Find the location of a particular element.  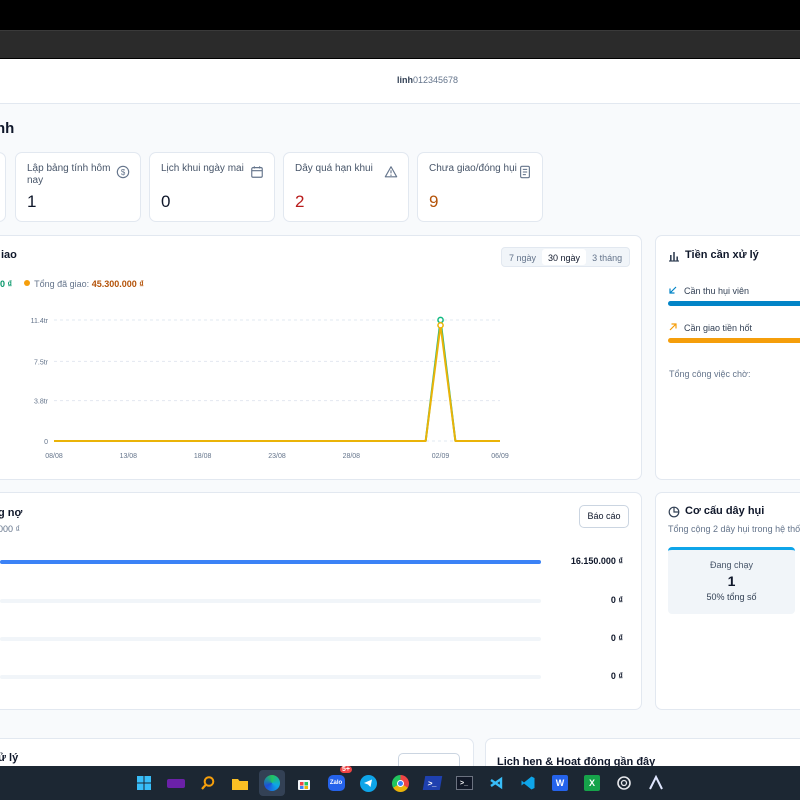

y-tick-label: 3.8tr is located at coordinates (41, 402).